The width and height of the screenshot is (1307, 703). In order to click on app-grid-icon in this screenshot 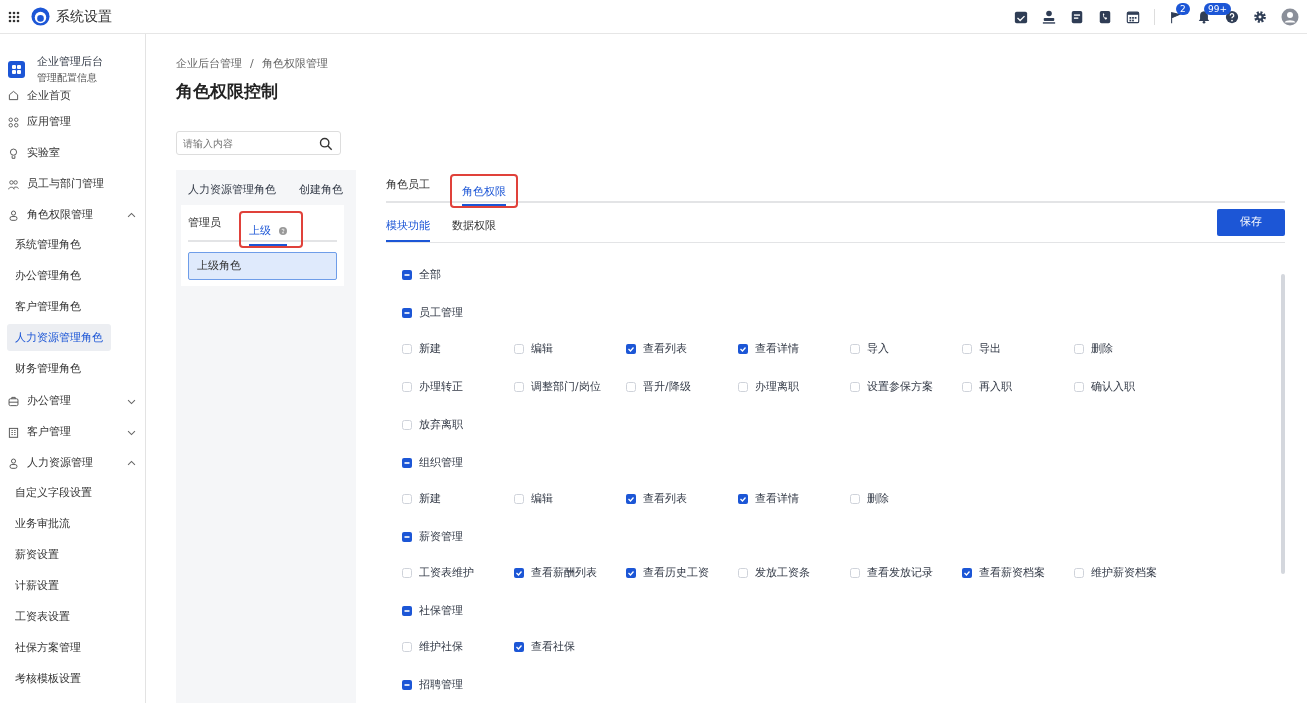, I will do `click(14, 16)`.